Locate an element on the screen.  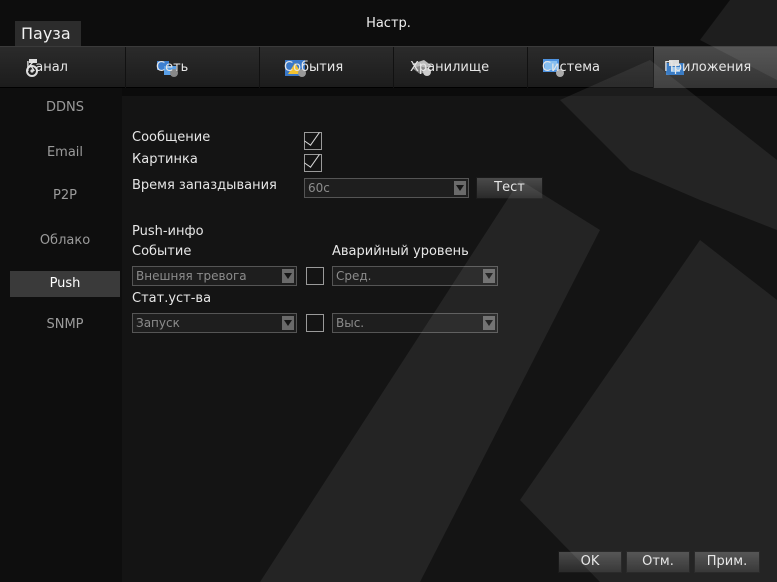
alarm-level-label: Аварийный уровень is located at coordinates (400, 251).